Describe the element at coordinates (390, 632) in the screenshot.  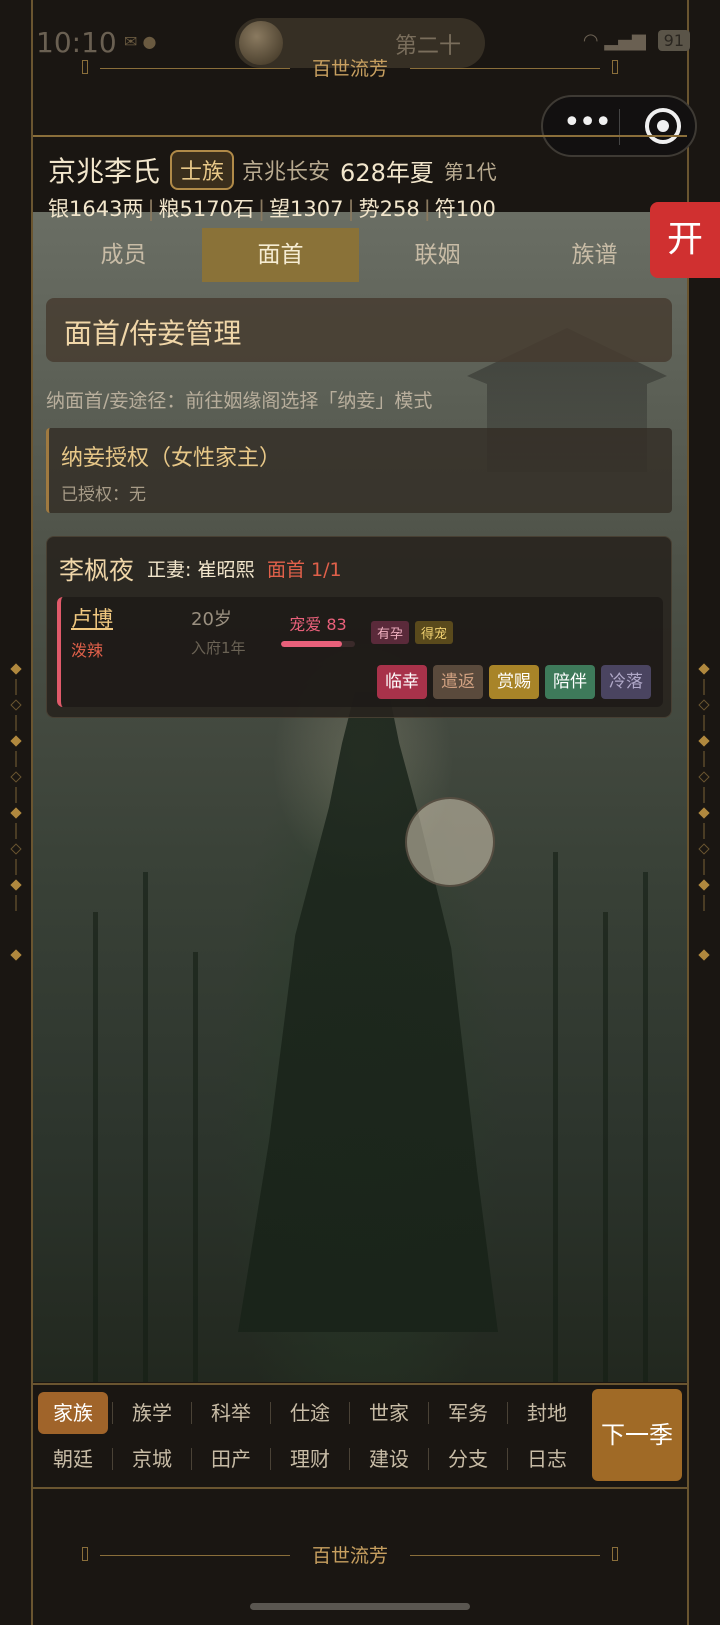
I see `pregnant-badge: 有孕` at that location.